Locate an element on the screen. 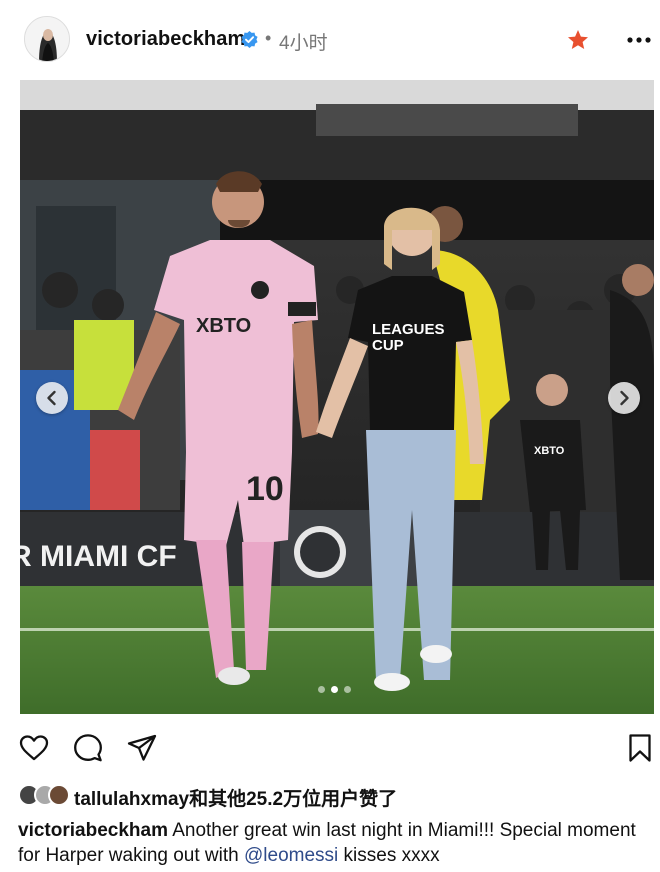 The image size is (660, 872). post-header: victoriabeckham • 4小时 is located at coordinates (330, 40).